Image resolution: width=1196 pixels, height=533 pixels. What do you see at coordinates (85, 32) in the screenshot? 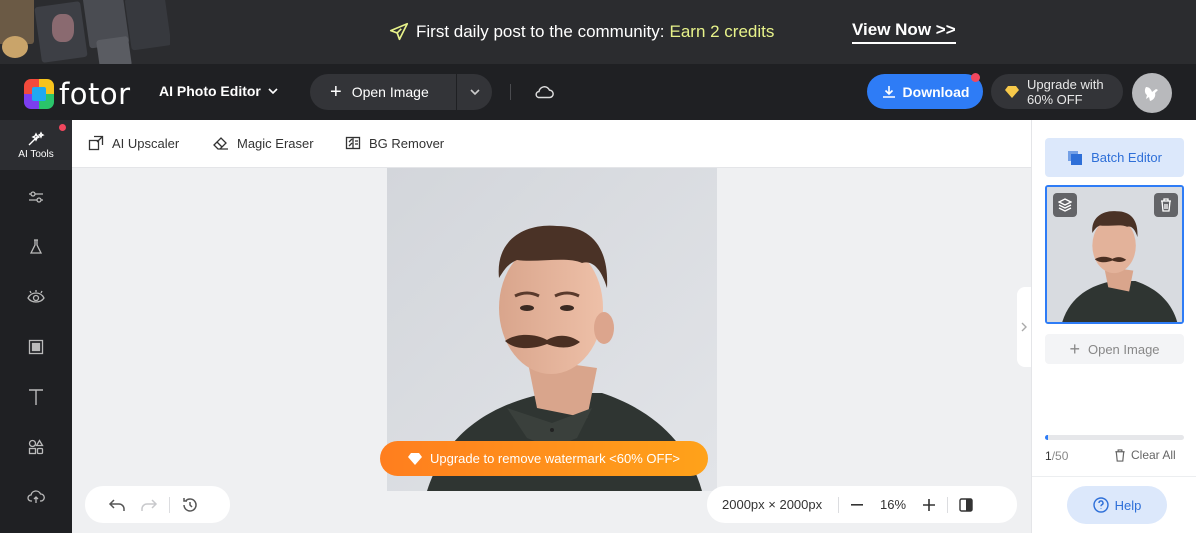
I see `banner-thumbnail-collage` at bounding box center [85, 32].